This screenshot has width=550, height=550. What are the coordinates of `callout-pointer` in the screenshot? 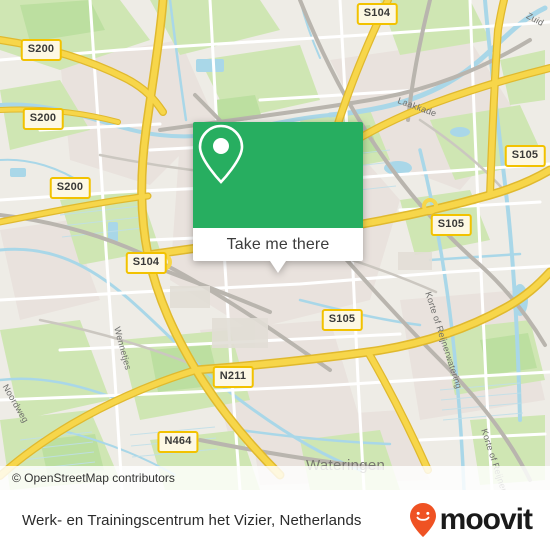 It's located at (278, 267).